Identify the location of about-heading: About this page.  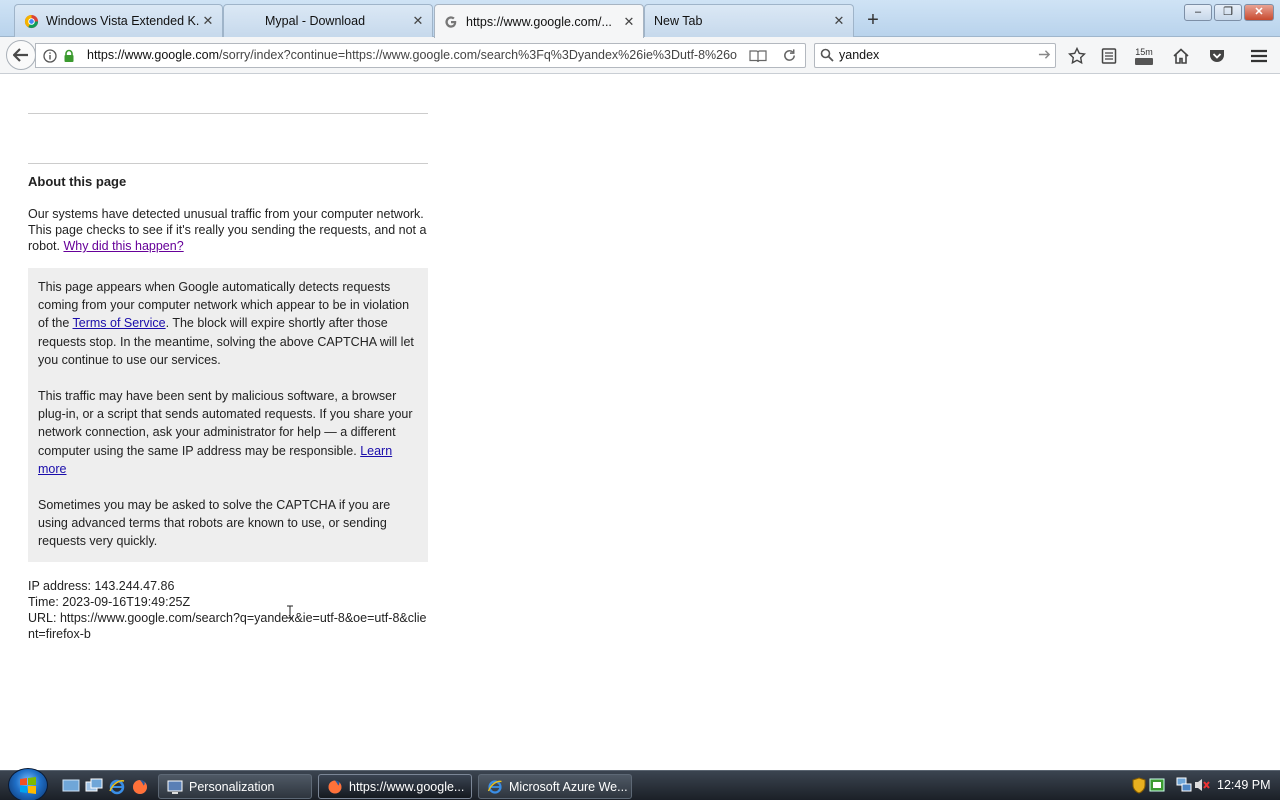
(77, 181).